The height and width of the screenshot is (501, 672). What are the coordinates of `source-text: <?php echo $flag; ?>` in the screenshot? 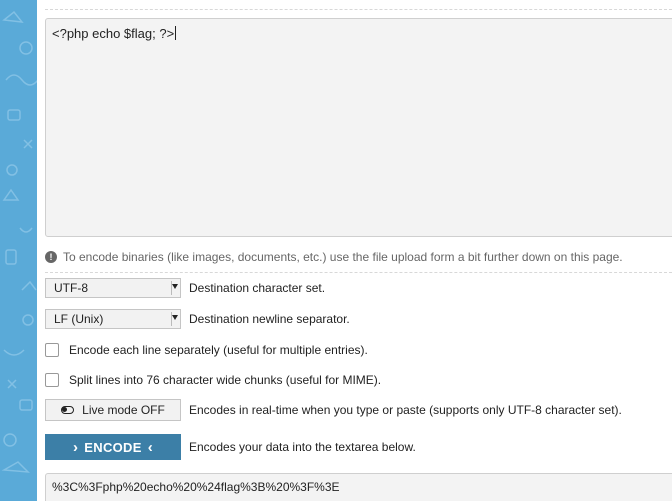 It's located at (113, 33).